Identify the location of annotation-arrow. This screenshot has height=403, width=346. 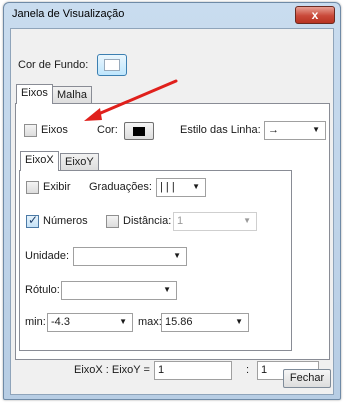
(131, 100).